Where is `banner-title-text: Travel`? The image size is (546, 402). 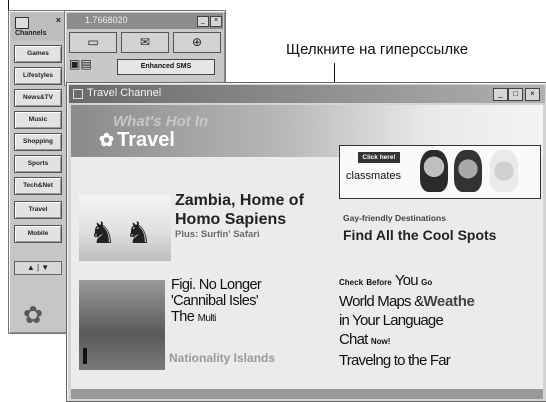 banner-title-text: Travel is located at coordinates (146, 140).